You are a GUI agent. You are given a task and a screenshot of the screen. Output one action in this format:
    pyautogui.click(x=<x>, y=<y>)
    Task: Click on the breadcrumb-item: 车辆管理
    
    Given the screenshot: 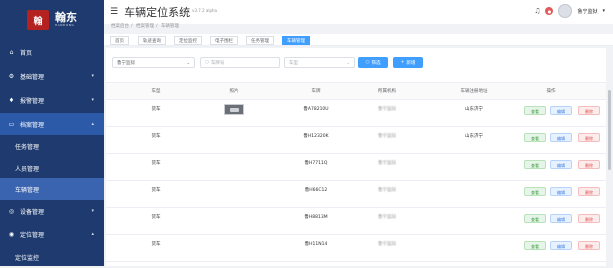 What is the action you would take?
    pyautogui.click(x=169, y=26)
    